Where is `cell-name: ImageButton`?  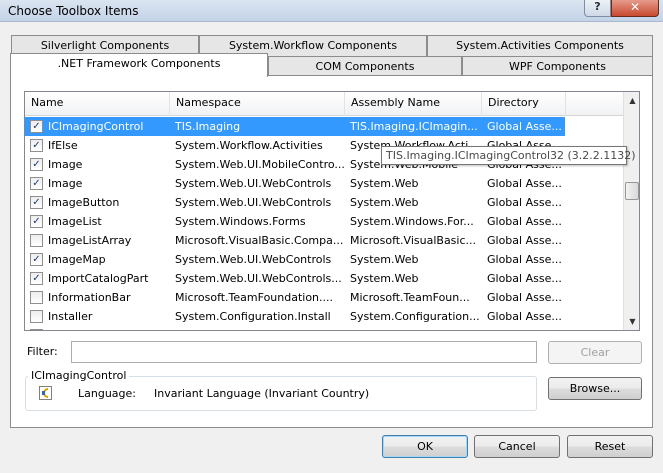
cell-name: ImageButton is located at coordinates (84, 202).